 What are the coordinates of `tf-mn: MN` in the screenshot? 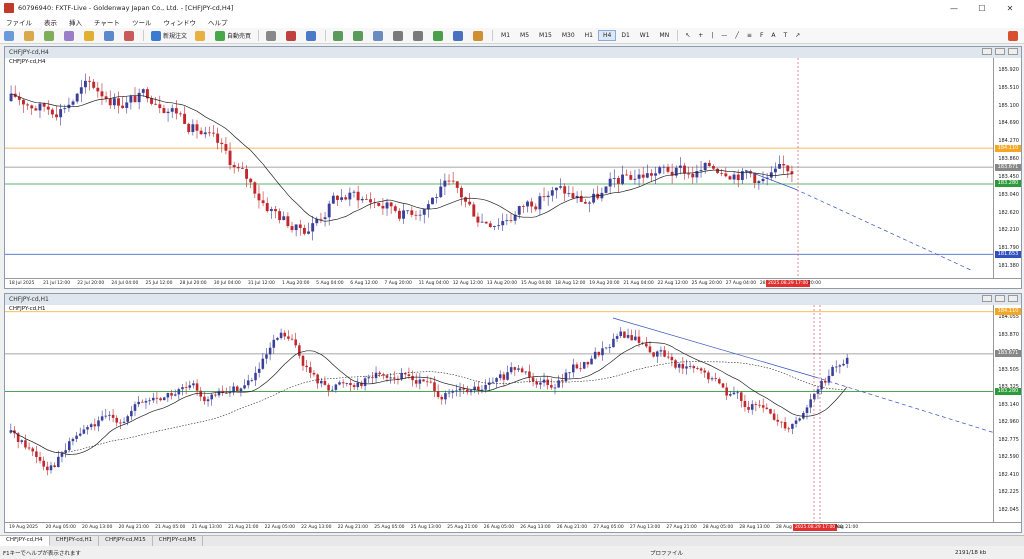 It's located at (665, 35).